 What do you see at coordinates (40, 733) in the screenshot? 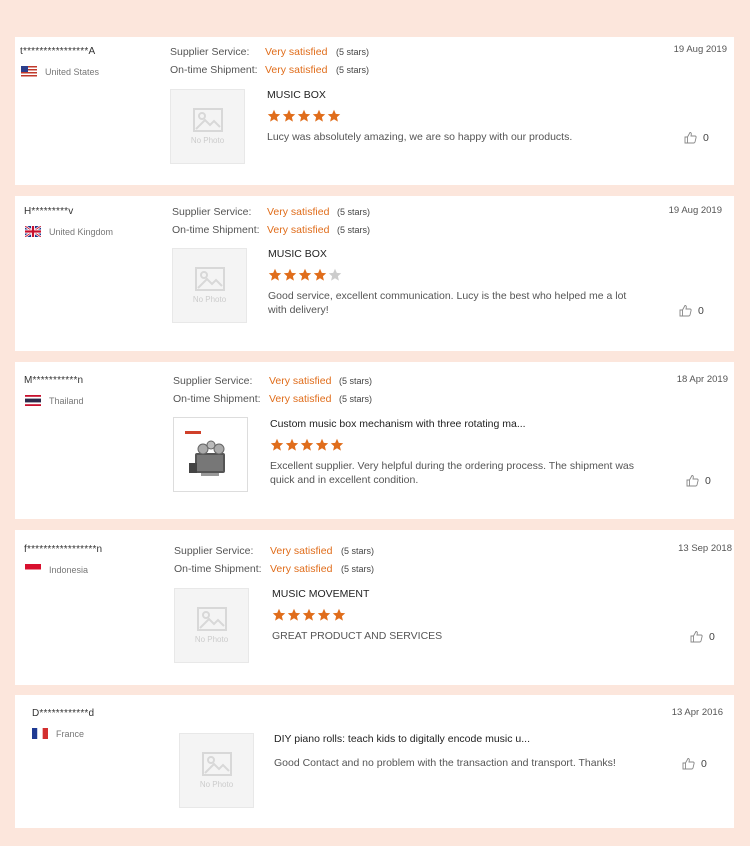
I see `france-flag-icon` at bounding box center [40, 733].